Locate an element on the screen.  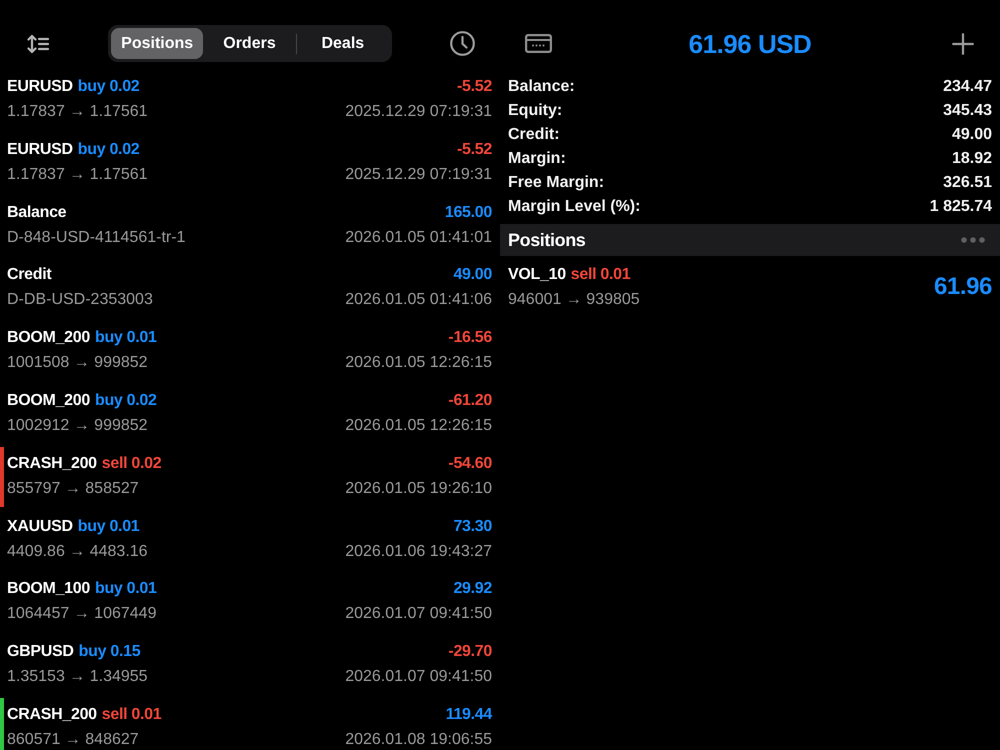
account-profit-title: 61.96 USD is located at coordinates (750, 43).